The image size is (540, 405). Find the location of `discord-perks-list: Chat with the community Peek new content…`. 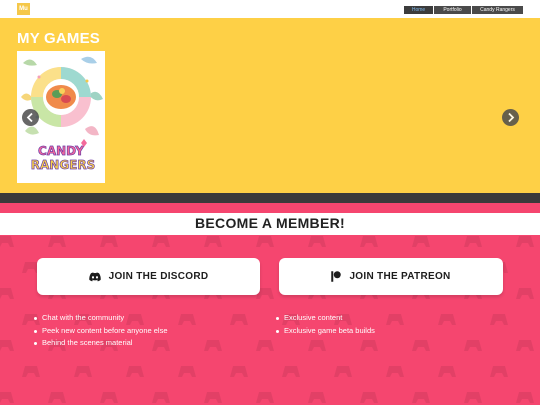

discord-perks-list: Chat with the community Peek new content… is located at coordinates (101, 331).